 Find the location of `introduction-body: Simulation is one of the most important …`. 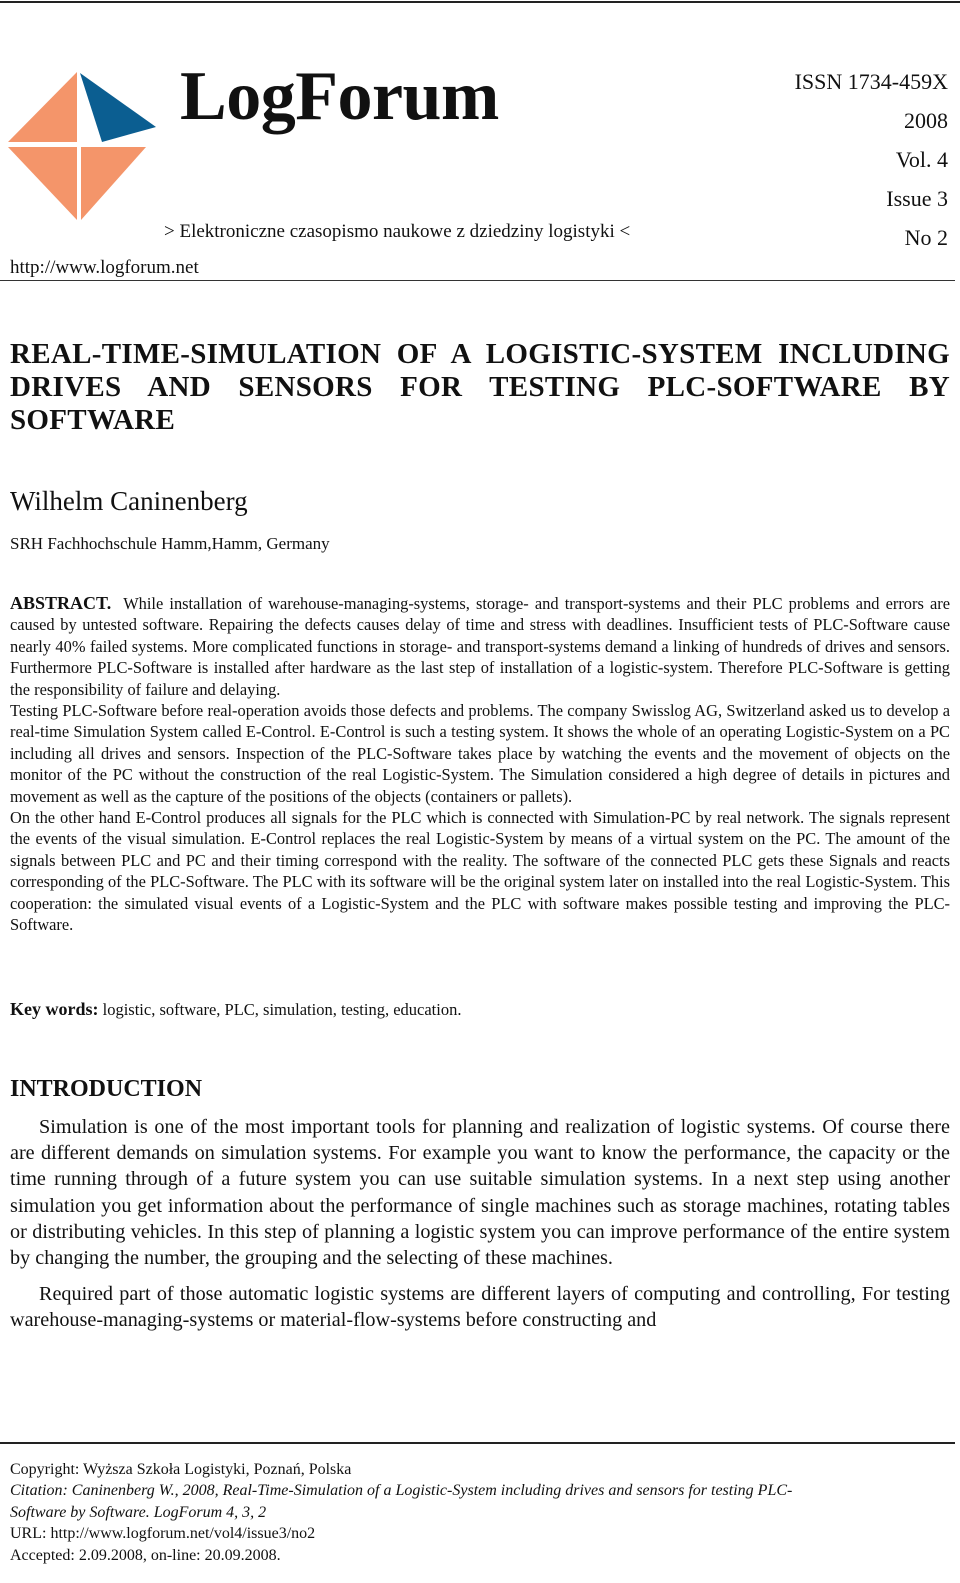

introduction-body: Simulation is one of the most important … is located at coordinates (480, 1229).